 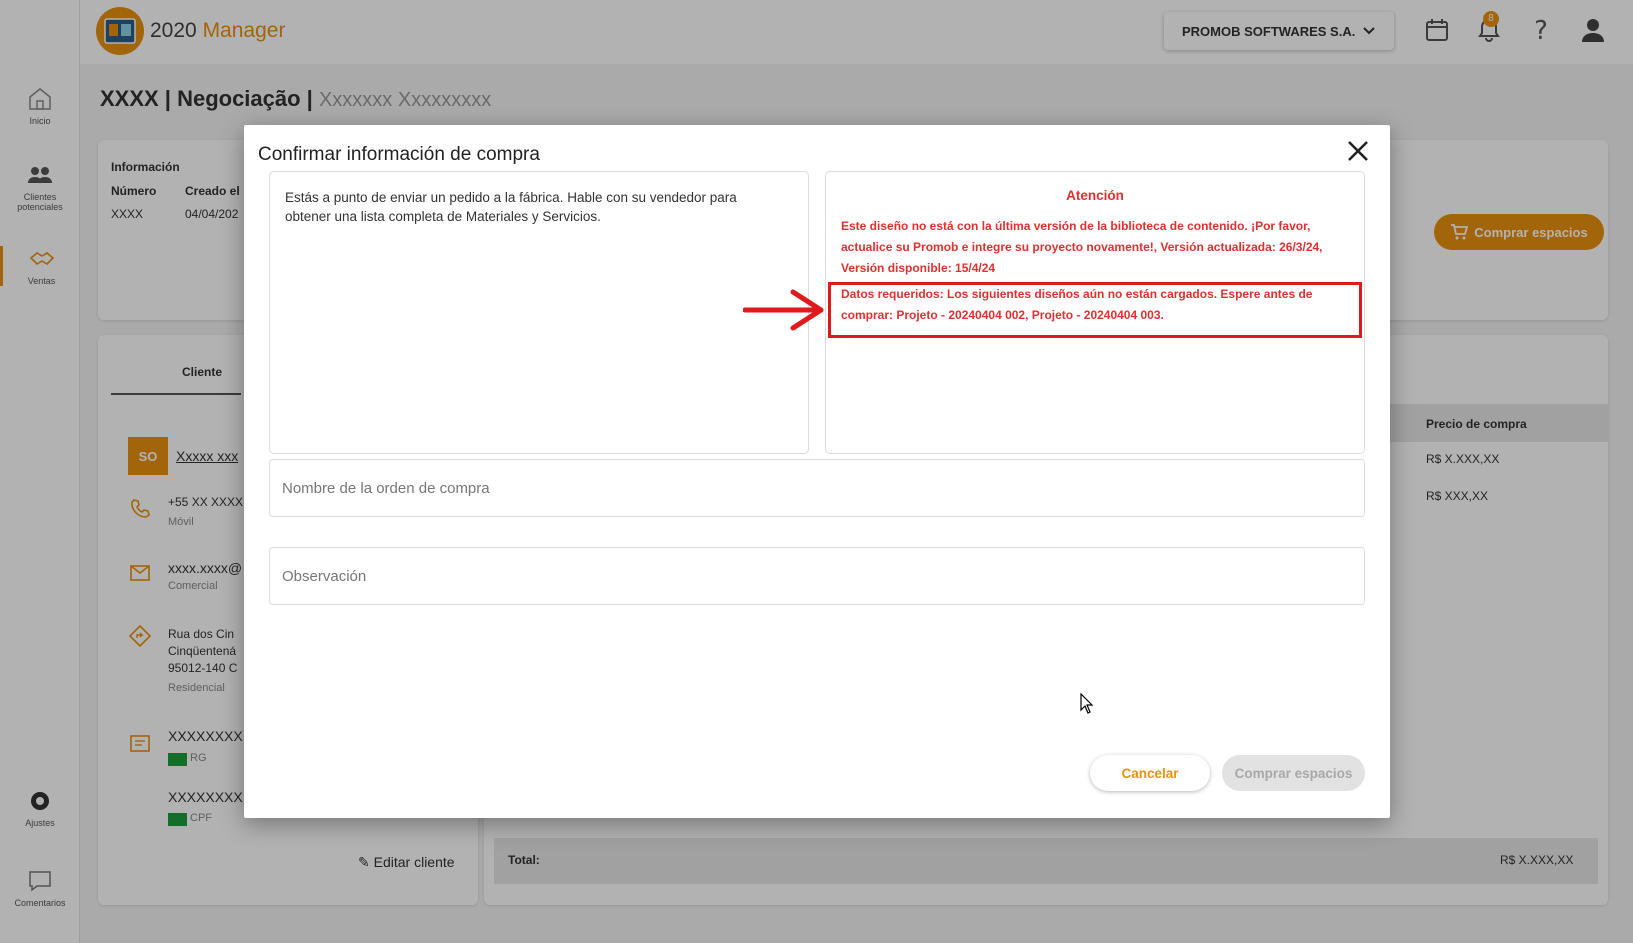 What do you see at coordinates (1293, 773) in the screenshot?
I see `buy-spaces-button: Comprar espacios` at bounding box center [1293, 773].